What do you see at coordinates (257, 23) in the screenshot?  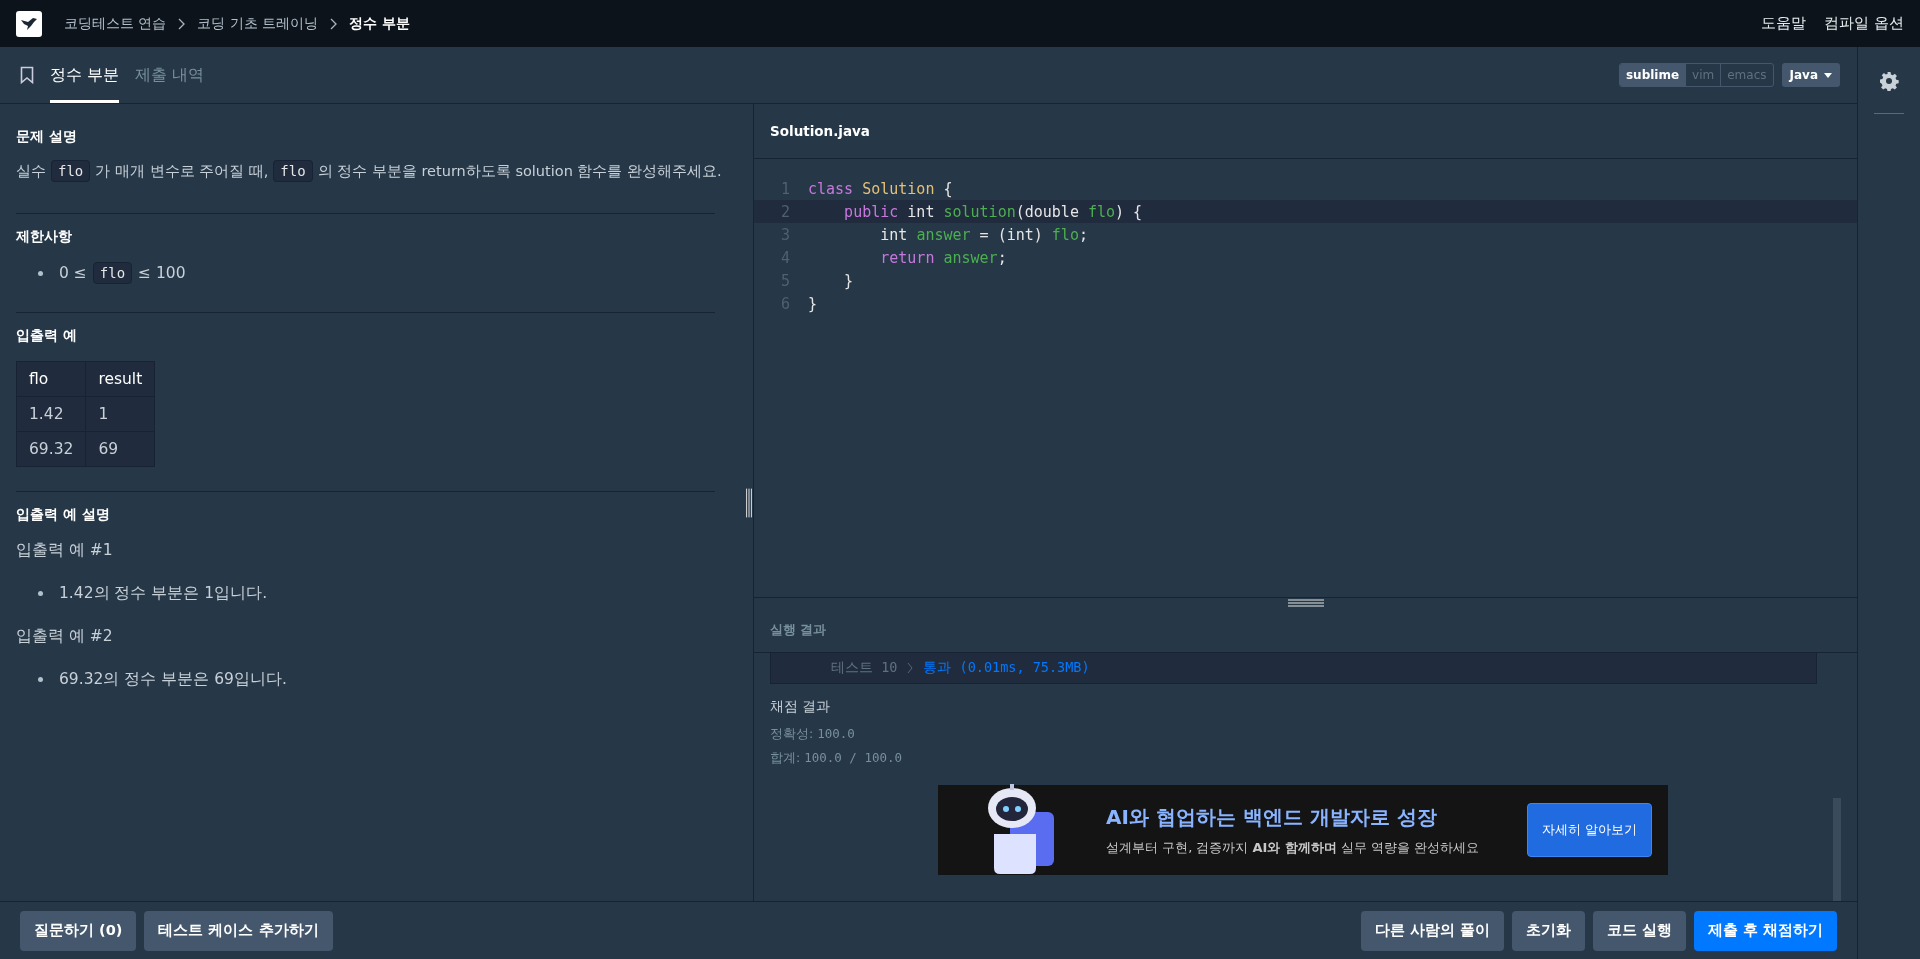 I see `breadcrumb-link: 코딩 기초 트레이닝` at bounding box center [257, 23].